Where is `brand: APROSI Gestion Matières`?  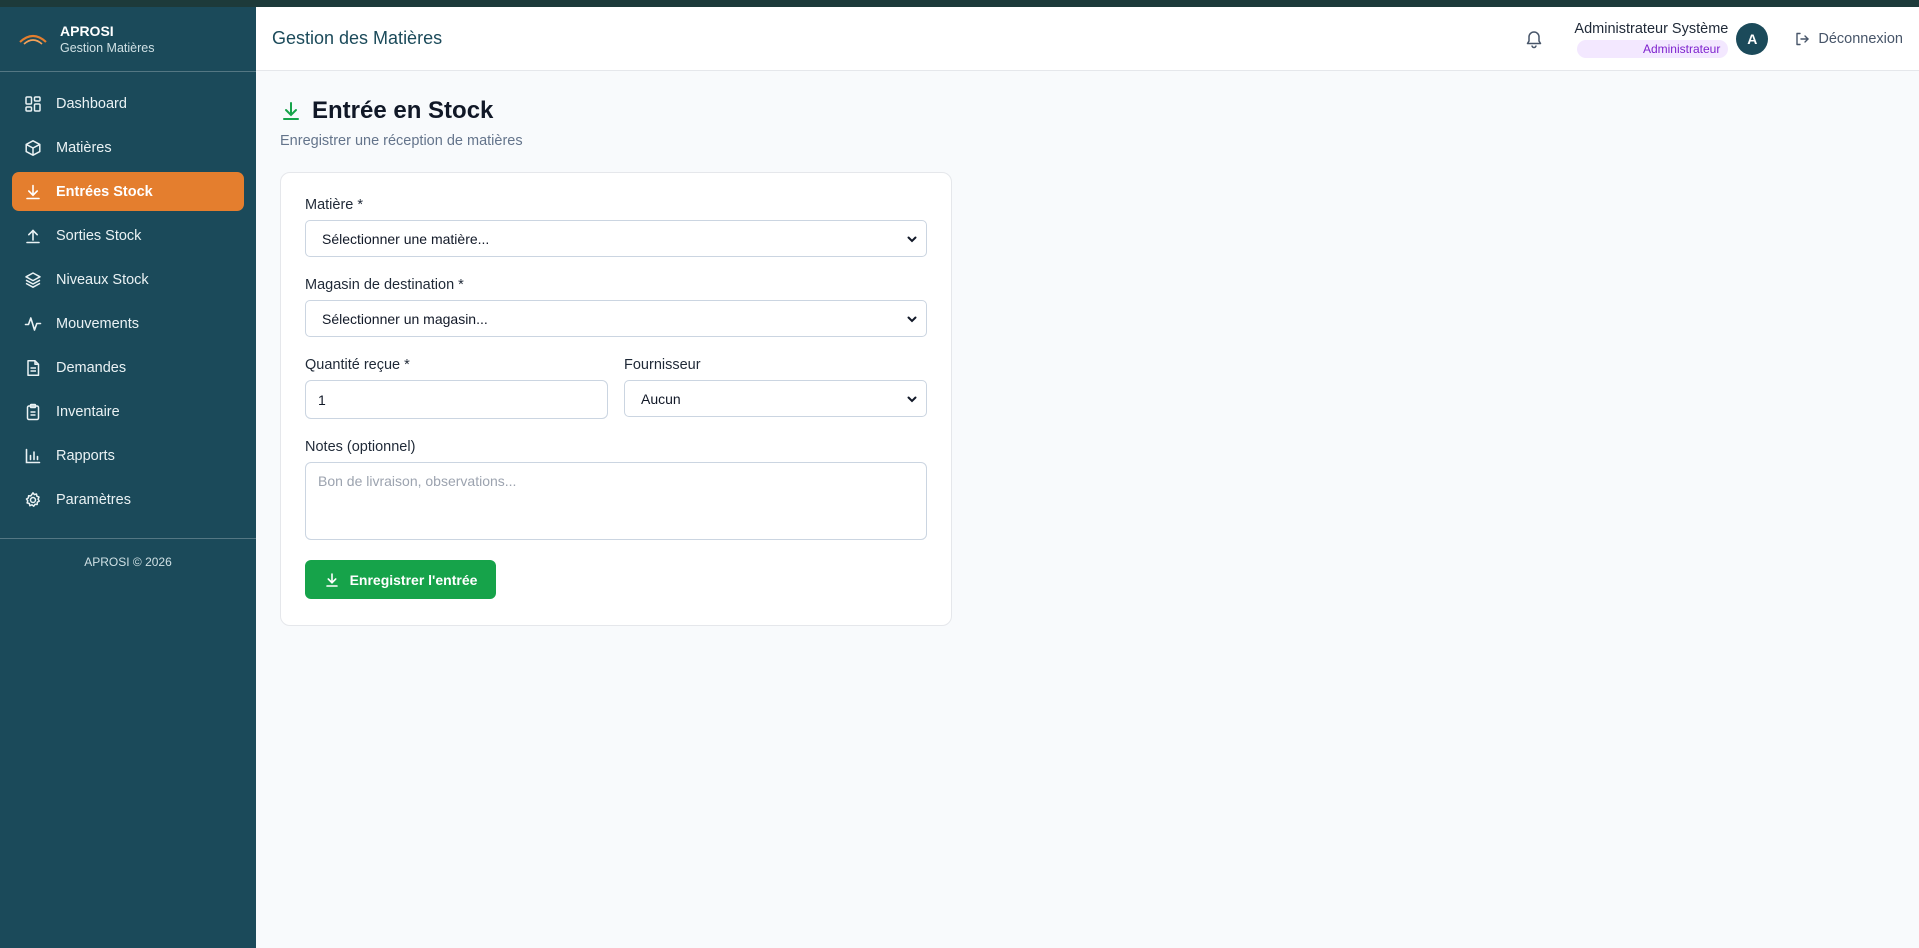 brand: APROSI Gestion Matières is located at coordinates (128, 36).